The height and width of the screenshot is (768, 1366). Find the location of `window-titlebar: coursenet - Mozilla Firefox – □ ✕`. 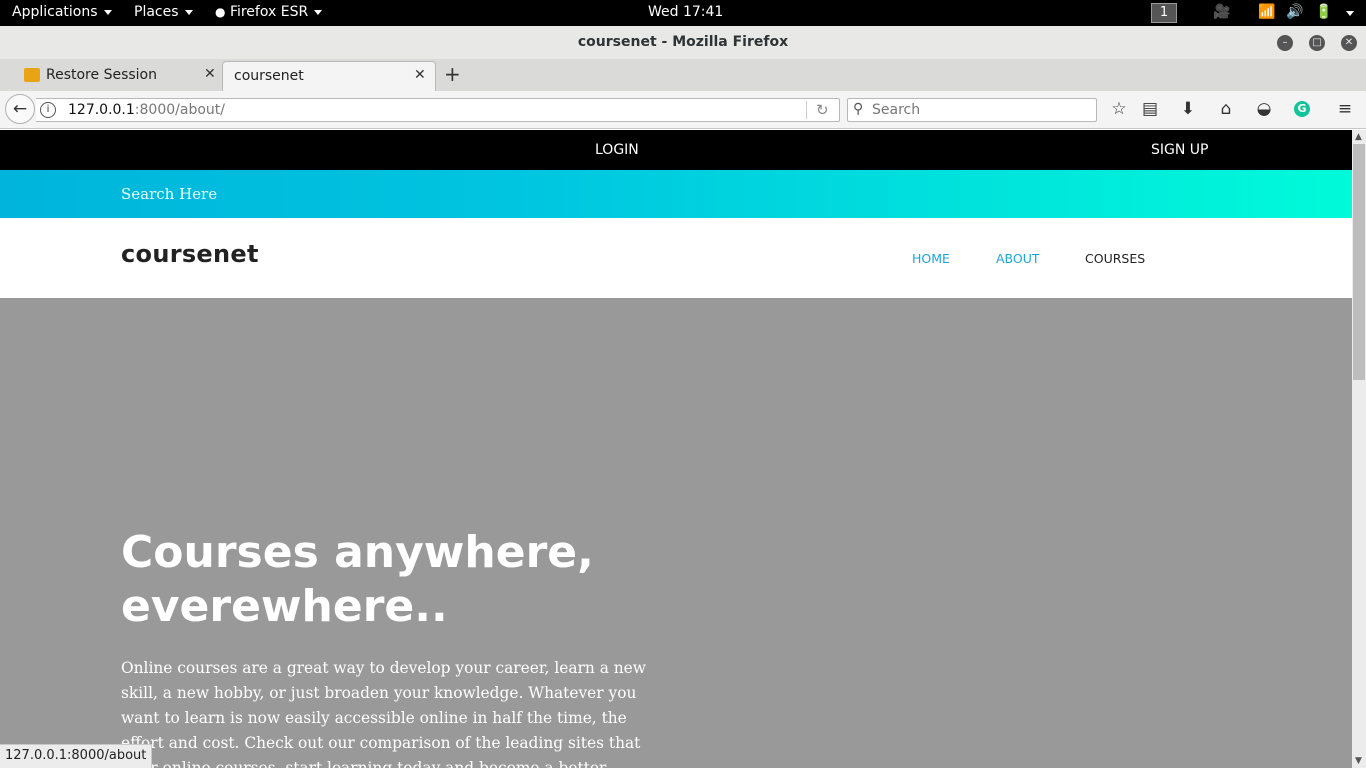

window-titlebar: coursenet - Mozilla Firefox – □ ✕ is located at coordinates (683, 42).